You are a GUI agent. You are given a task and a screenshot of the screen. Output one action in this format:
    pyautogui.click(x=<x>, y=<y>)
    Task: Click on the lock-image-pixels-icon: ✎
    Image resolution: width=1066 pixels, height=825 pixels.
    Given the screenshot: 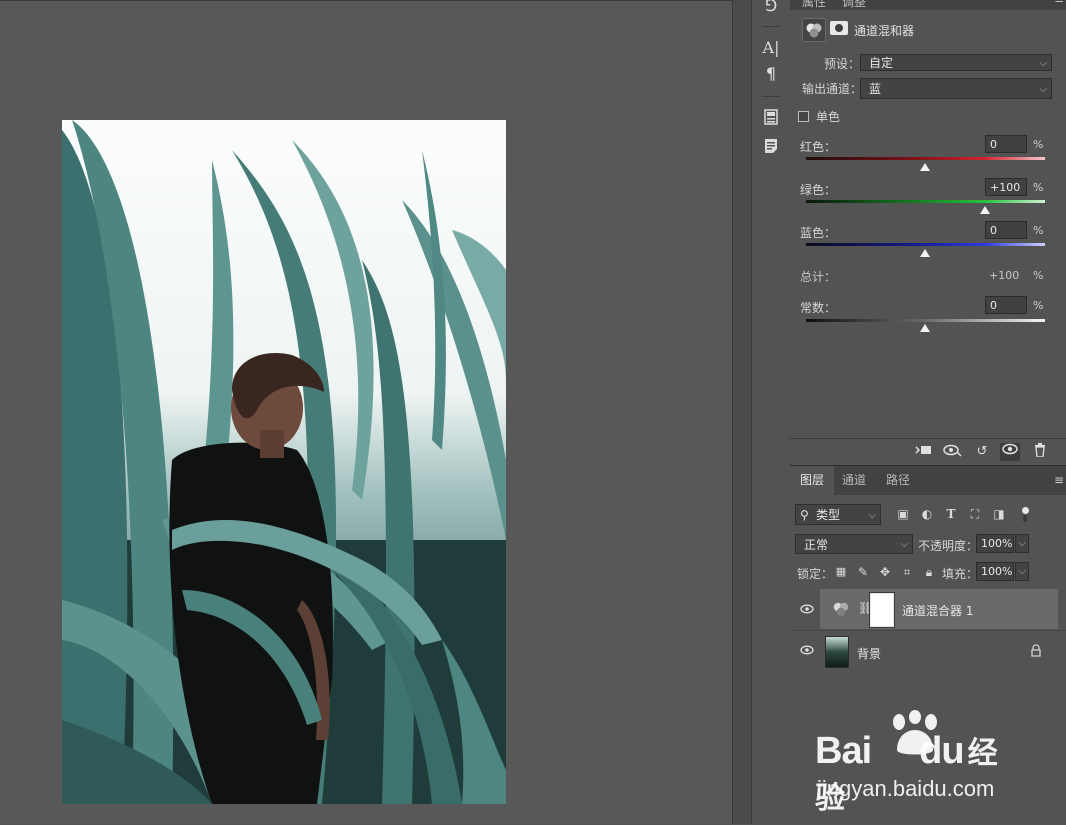 What is the action you would take?
    pyautogui.click(x=863, y=572)
    